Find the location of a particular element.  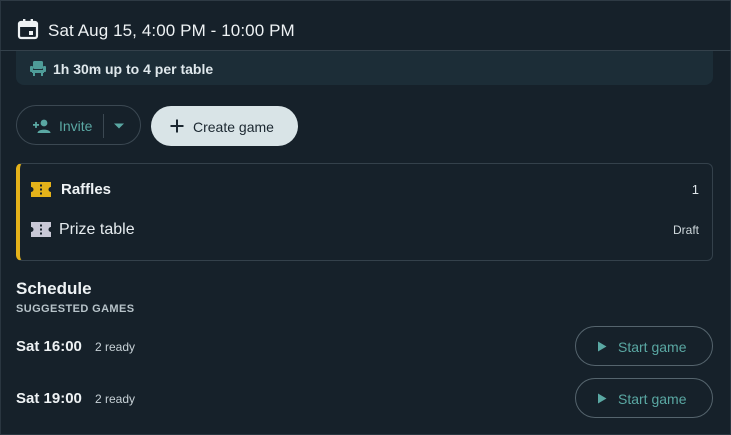

schedule-slot: Sat 16:00 2 ready Start game is located at coordinates (365, 346).